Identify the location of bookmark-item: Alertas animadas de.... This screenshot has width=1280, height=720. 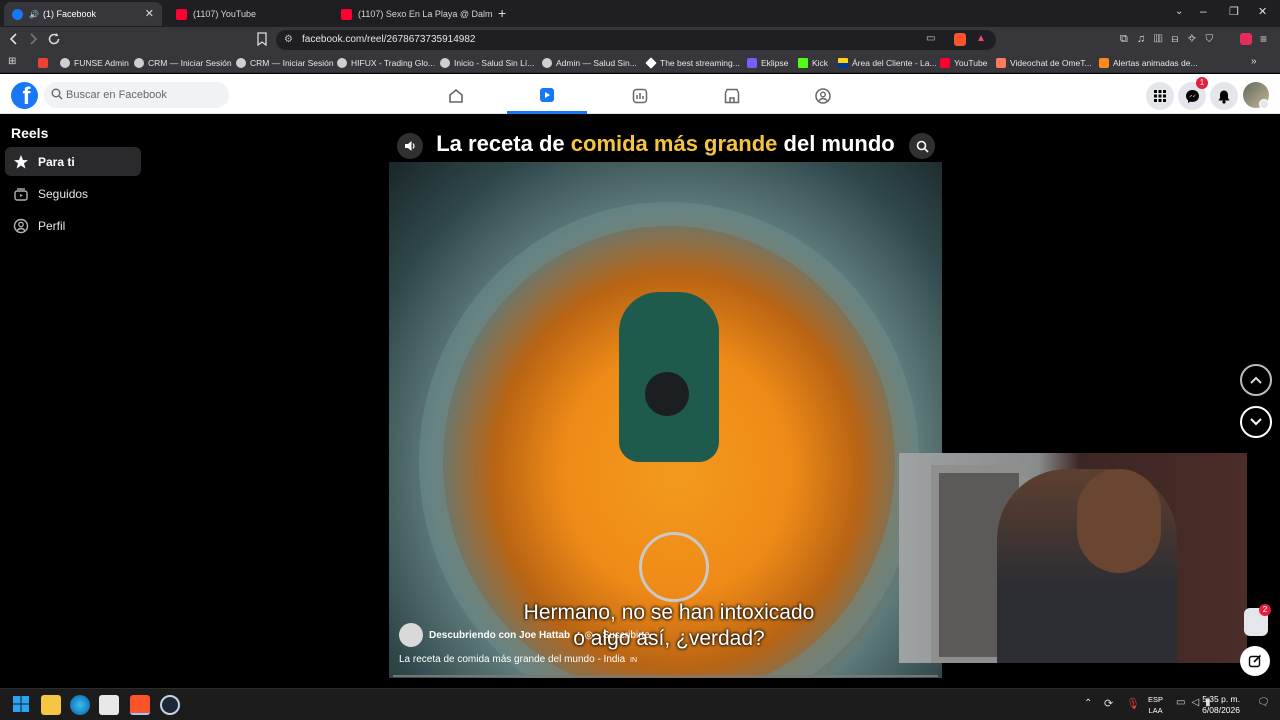
(1148, 63).